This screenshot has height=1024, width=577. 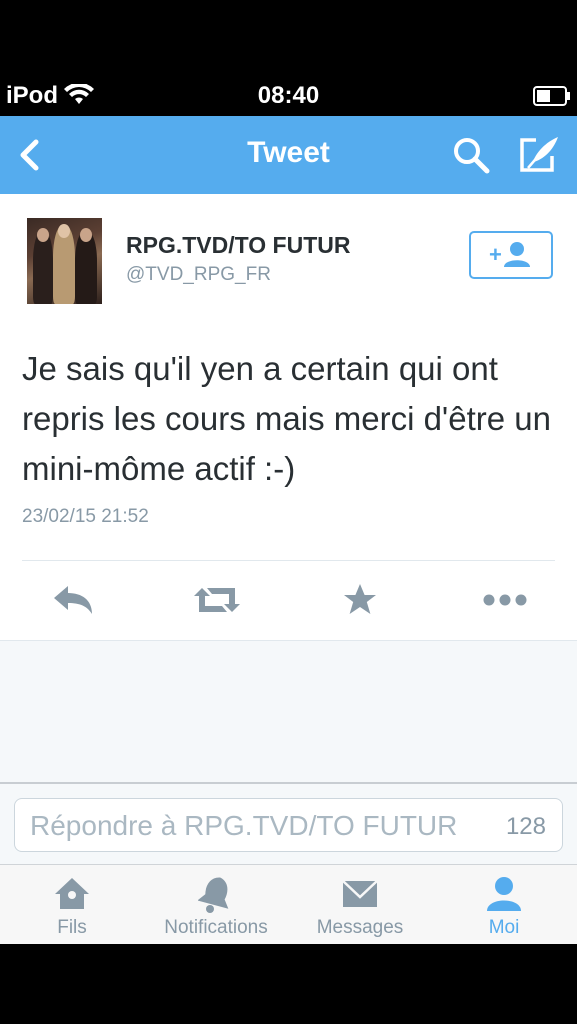 What do you see at coordinates (72, 893) in the screenshot?
I see `home-icon` at bounding box center [72, 893].